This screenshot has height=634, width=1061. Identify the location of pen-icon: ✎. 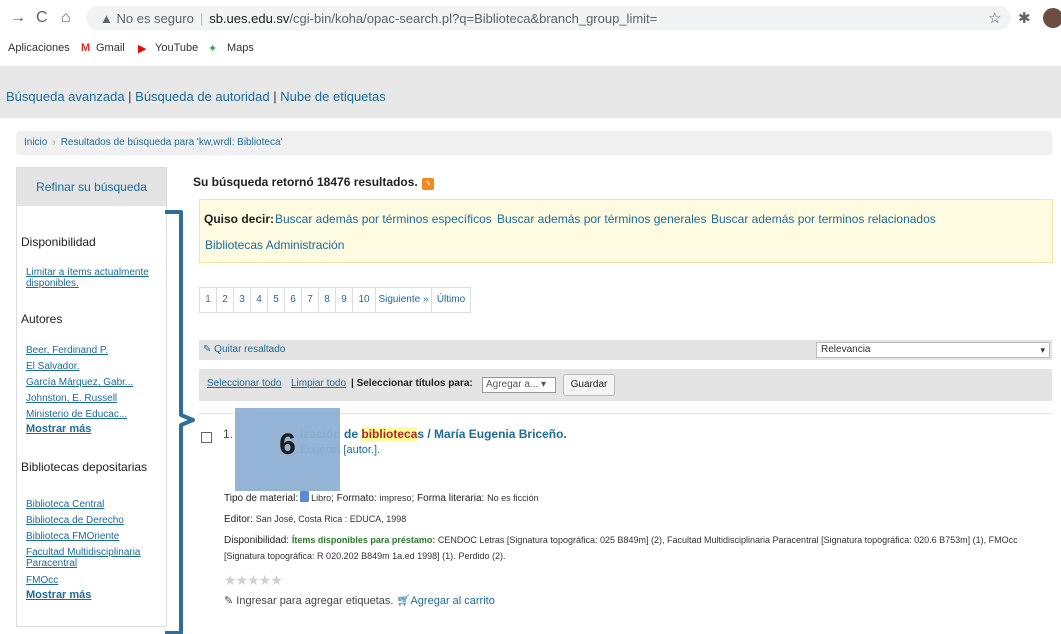
(209, 349).